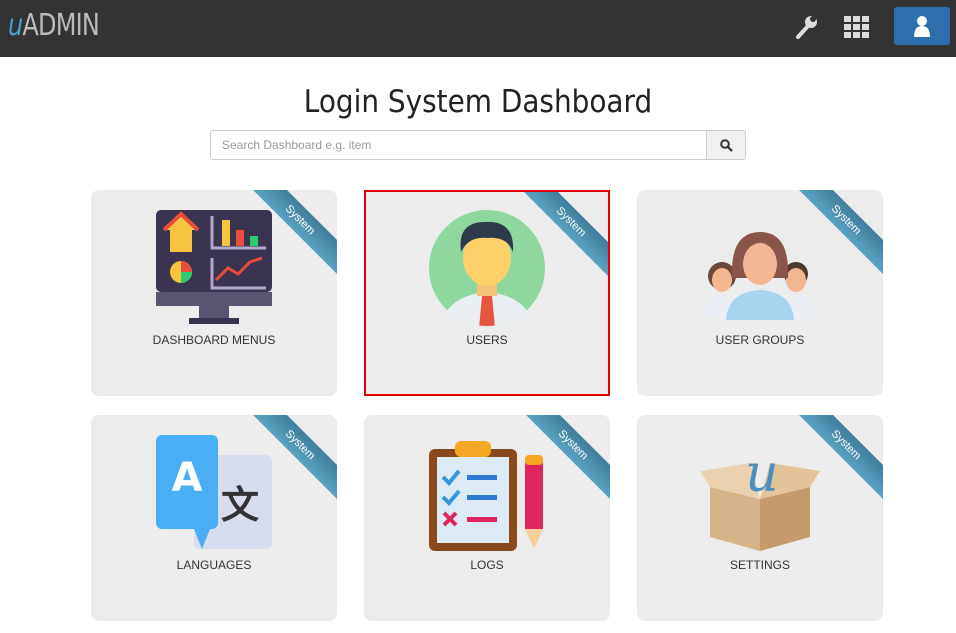 The width and height of the screenshot is (956, 633). What do you see at coordinates (487, 340) in the screenshot?
I see `card-label: USERS` at bounding box center [487, 340].